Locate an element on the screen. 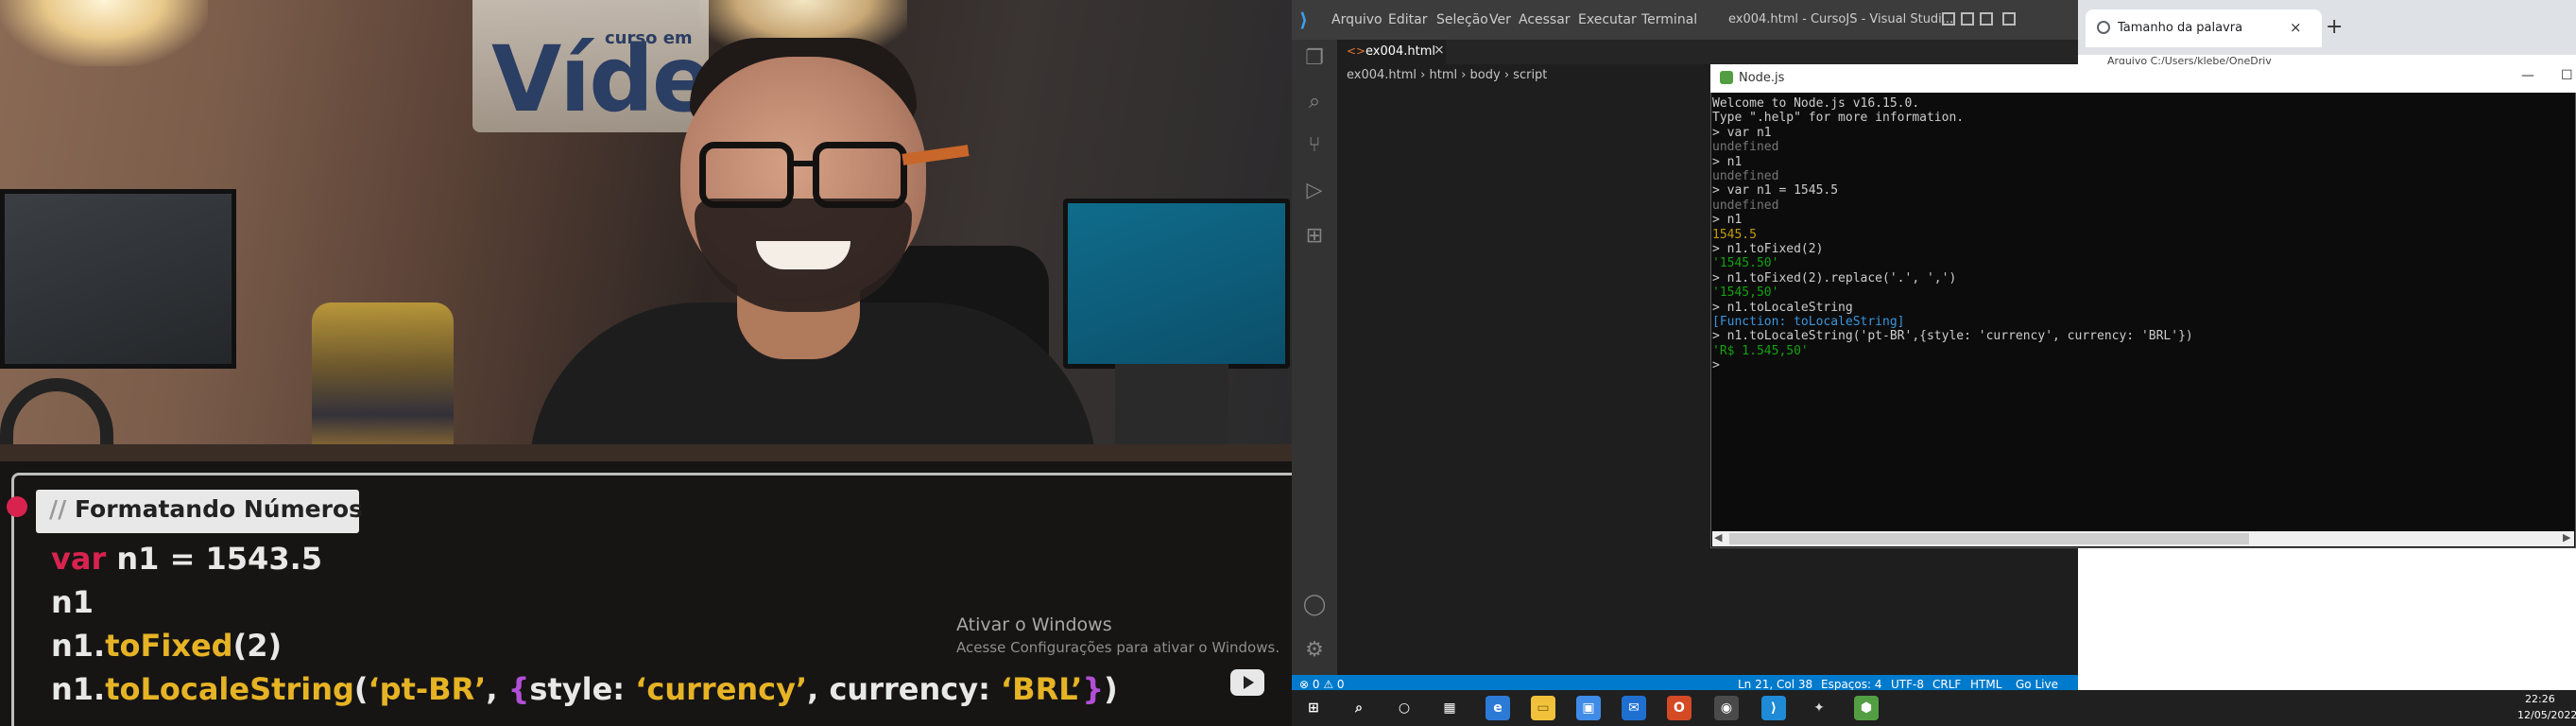 This screenshot has width=2576, height=726. cortana-icon: ○ is located at coordinates (1404, 708).